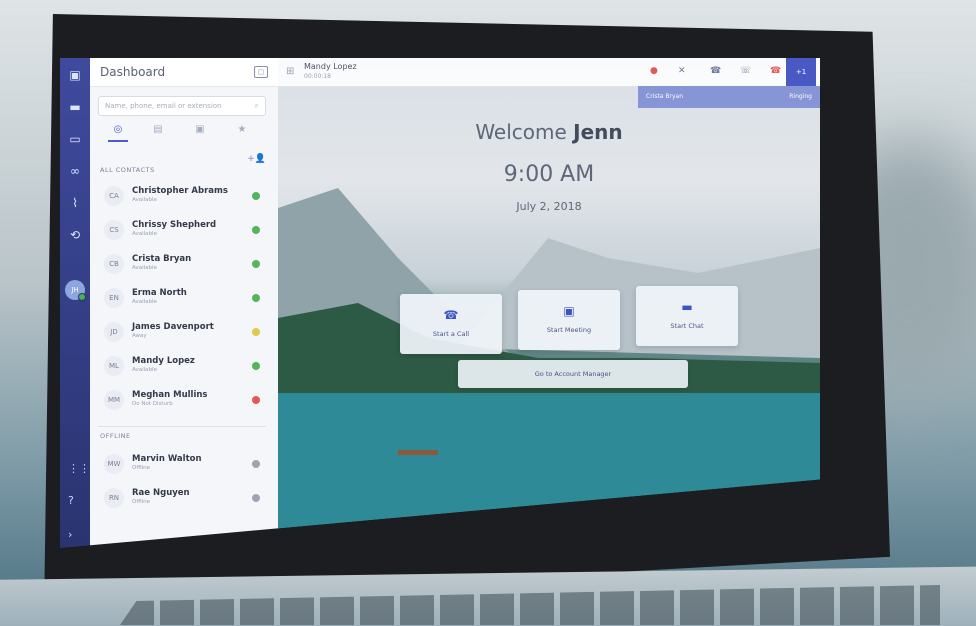 The image size is (976, 626). Describe the element at coordinates (664, 96) in the screenshot. I see `ringing-name: Crista Bryan` at that location.